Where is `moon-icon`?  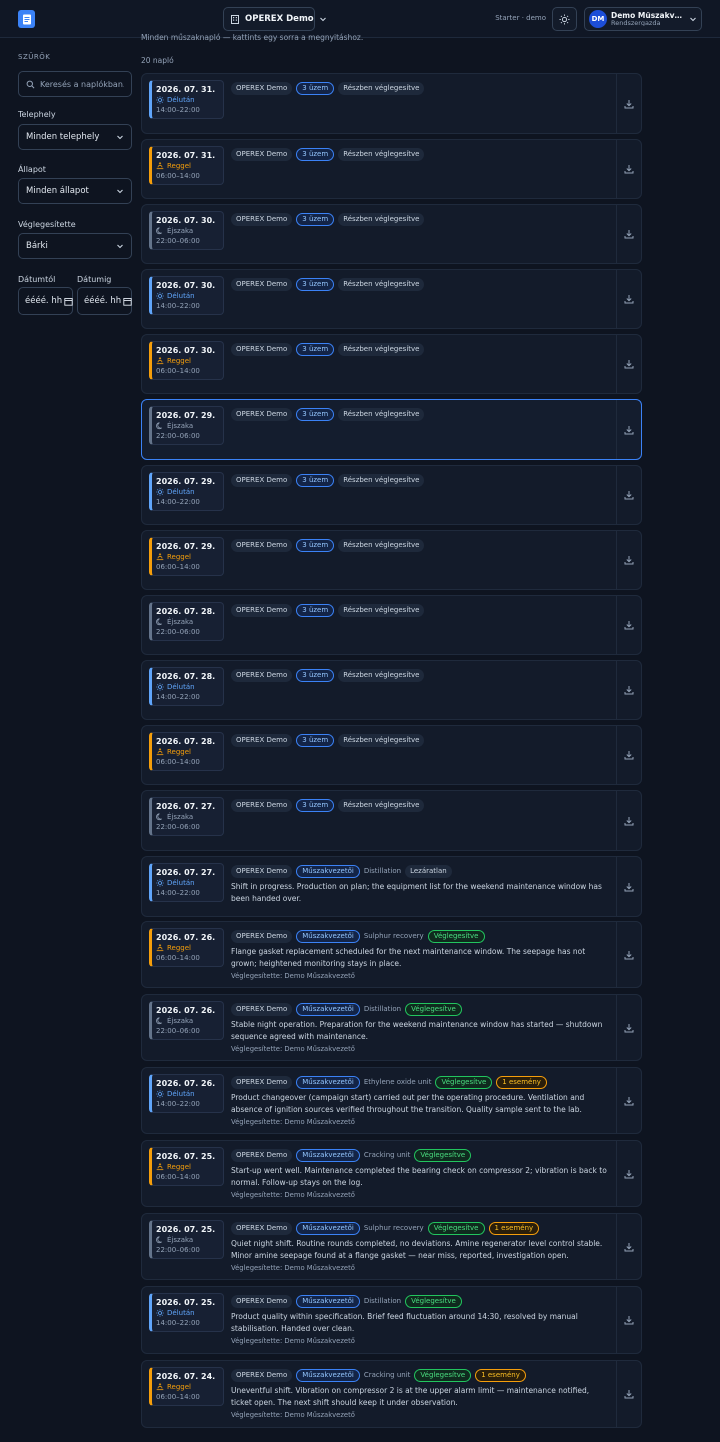 moon-icon is located at coordinates (160, 817).